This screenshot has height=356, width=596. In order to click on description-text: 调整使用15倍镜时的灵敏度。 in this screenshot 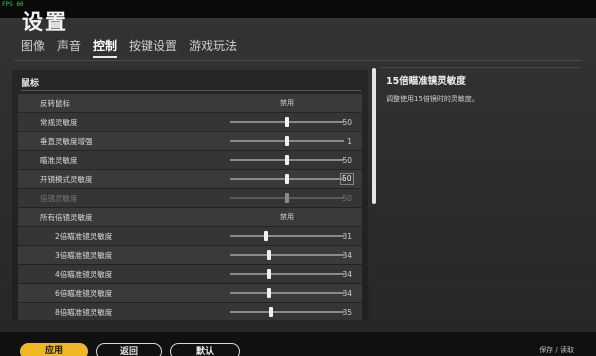, I will do `click(432, 99)`.